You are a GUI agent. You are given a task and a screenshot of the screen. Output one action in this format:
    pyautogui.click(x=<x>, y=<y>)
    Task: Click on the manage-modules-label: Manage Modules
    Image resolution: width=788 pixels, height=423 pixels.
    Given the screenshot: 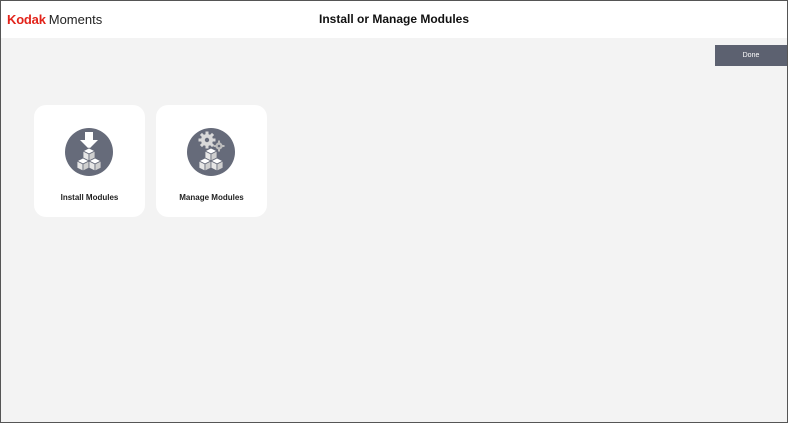 What is the action you would take?
    pyautogui.click(x=211, y=197)
    